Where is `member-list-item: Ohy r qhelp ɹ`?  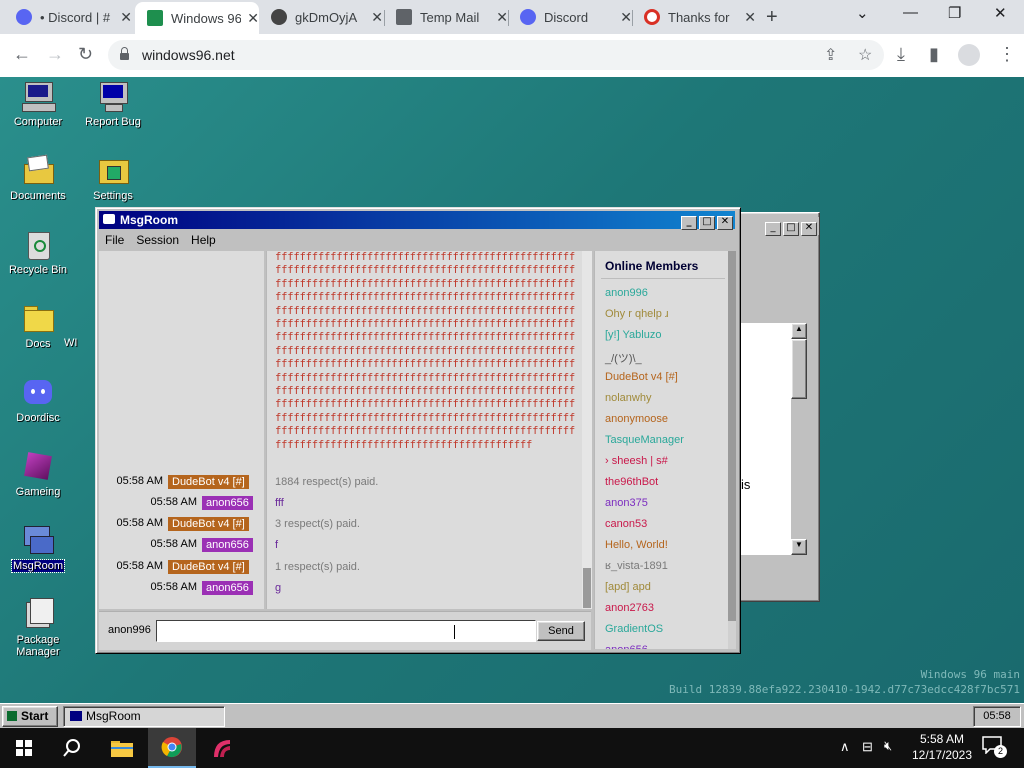 member-list-item: Ohy r qhelp ɹ is located at coordinates (637, 314).